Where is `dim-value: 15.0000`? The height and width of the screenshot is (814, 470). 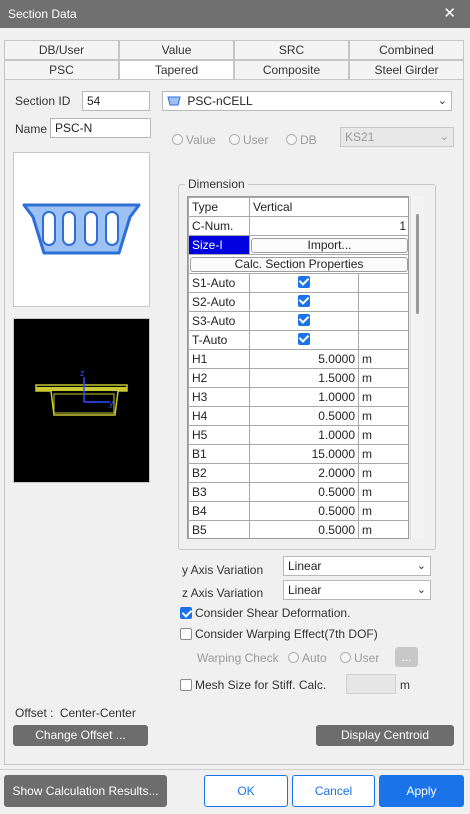
dim-value: 15.0000 is located at coordinates (304, 454).